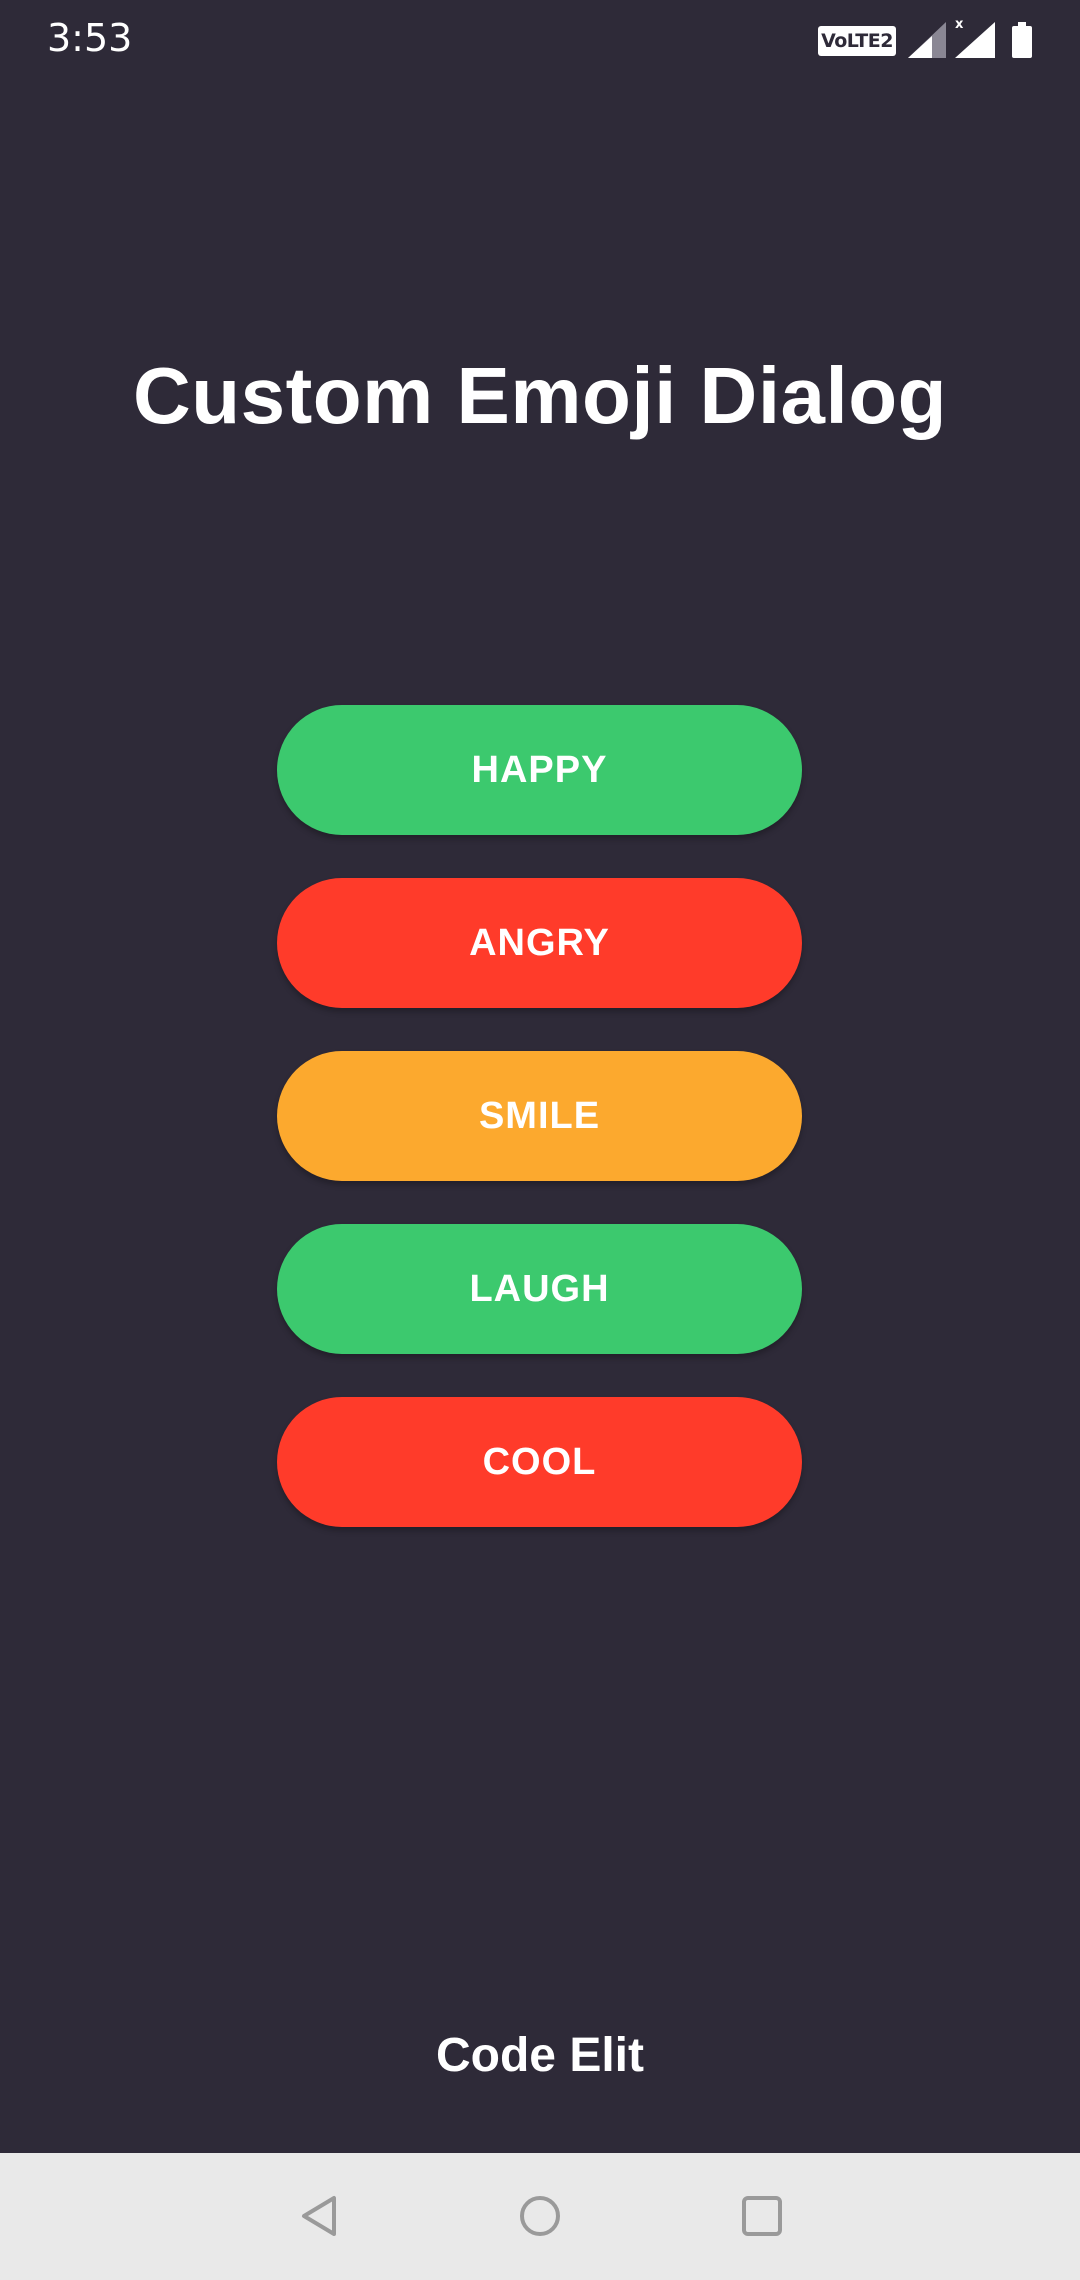 The width and height of the screenshot is (1080, 2280). I want to click on laugh-button: LAUGH, so click(539, 1289).